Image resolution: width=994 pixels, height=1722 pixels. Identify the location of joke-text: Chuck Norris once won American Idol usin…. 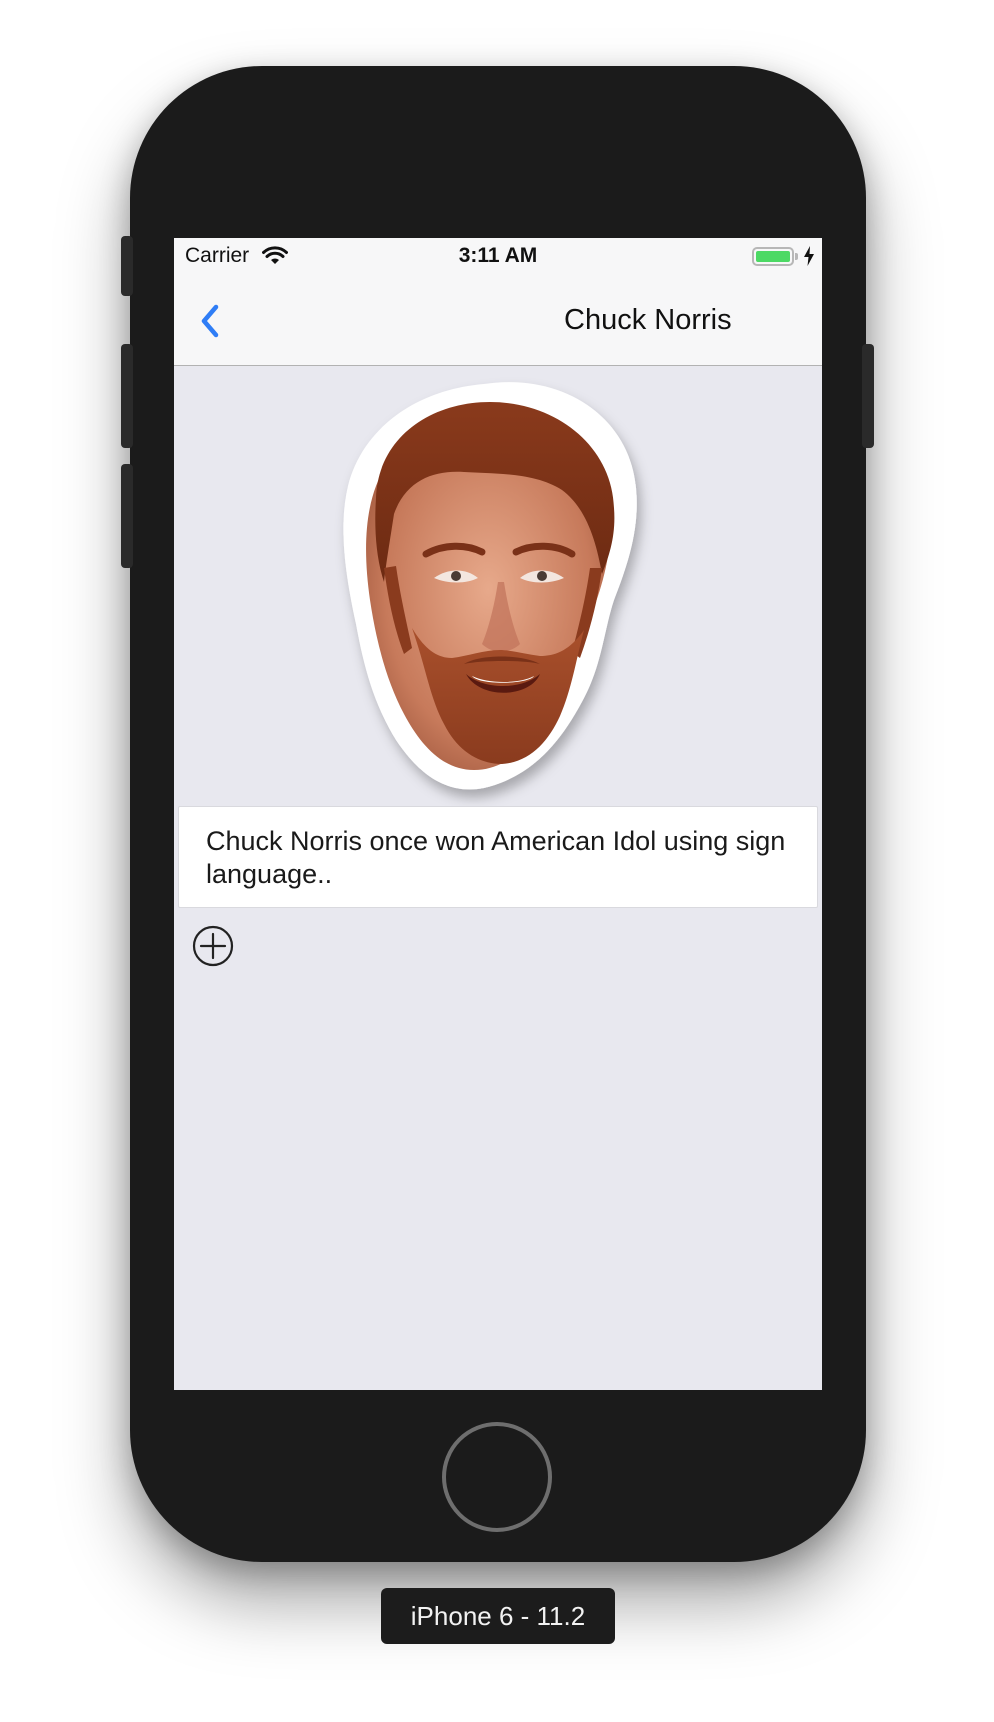
(496, 857).